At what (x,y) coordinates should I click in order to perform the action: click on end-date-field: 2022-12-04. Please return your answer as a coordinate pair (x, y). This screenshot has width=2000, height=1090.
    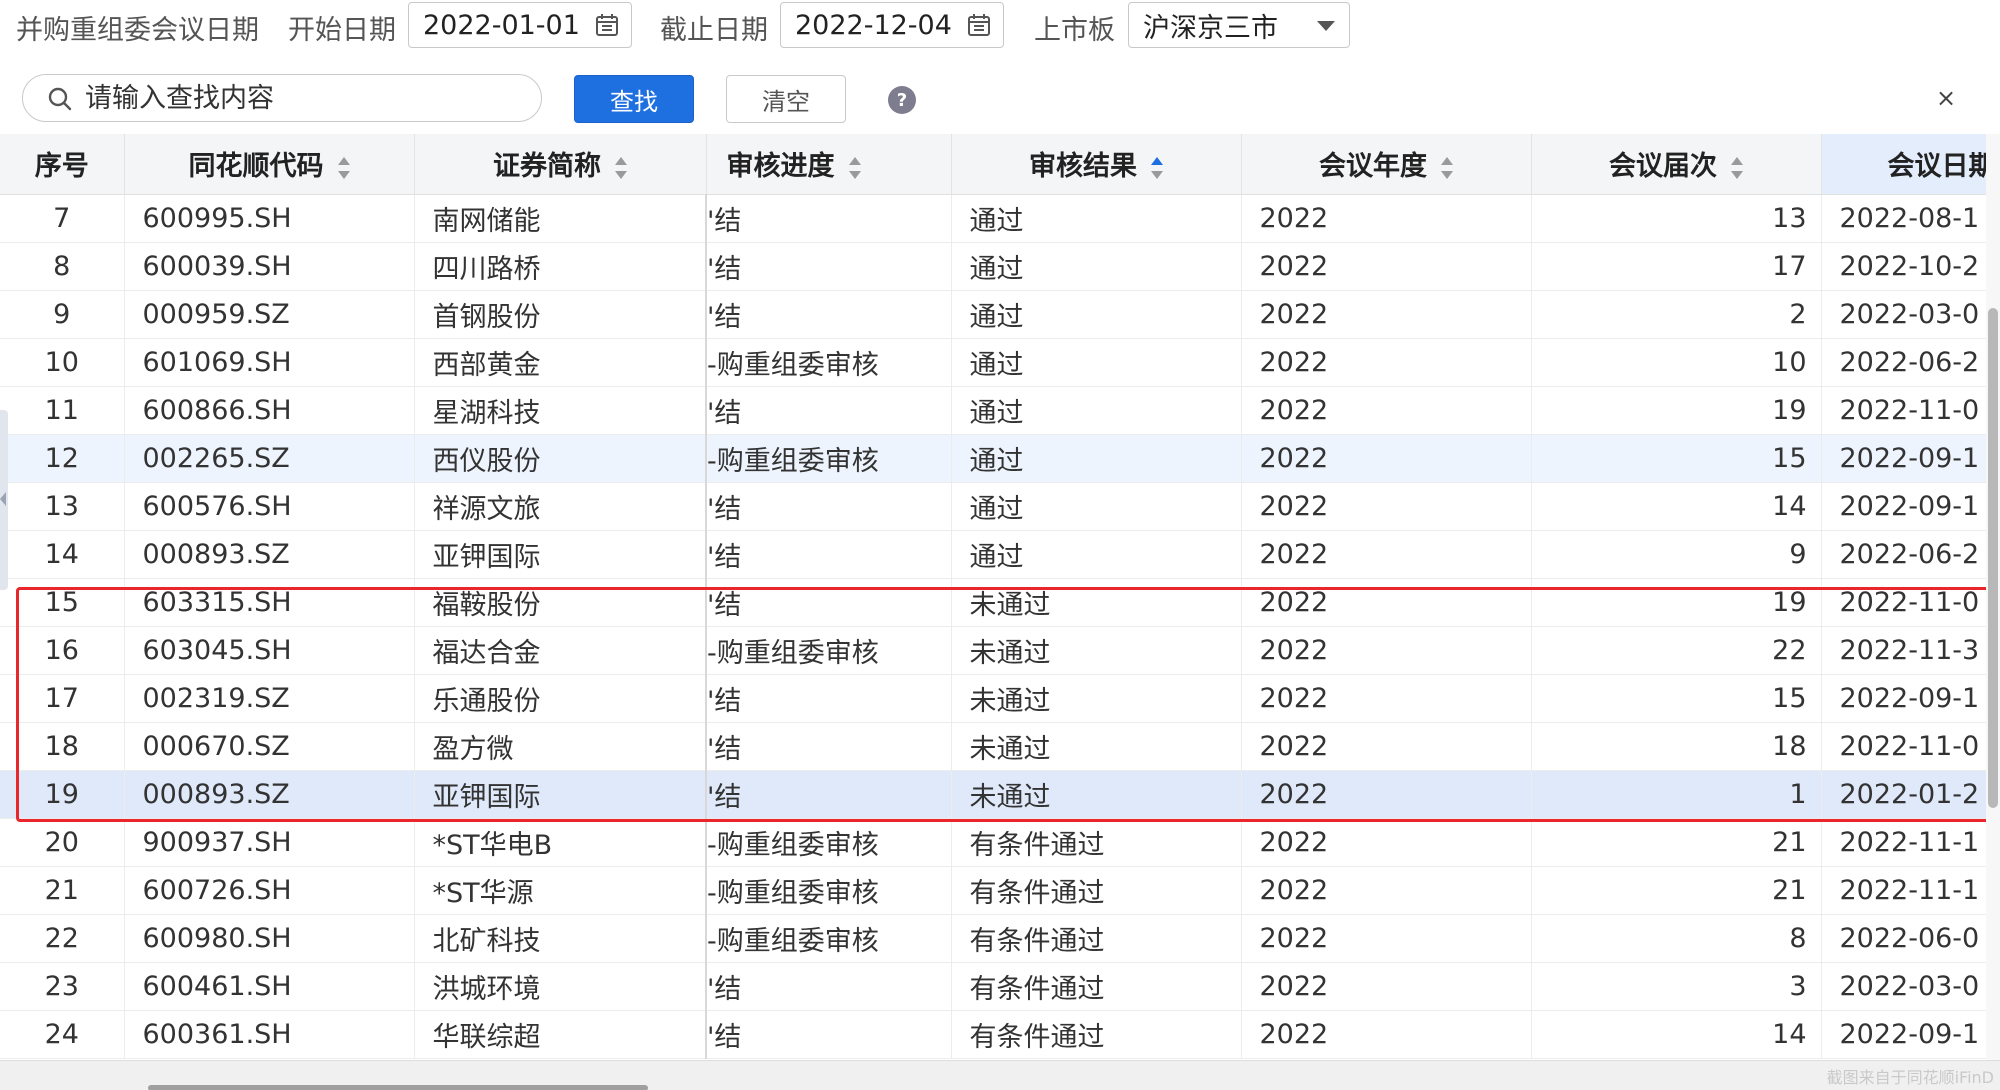
    Looking at the image, I should click on (892, 25).